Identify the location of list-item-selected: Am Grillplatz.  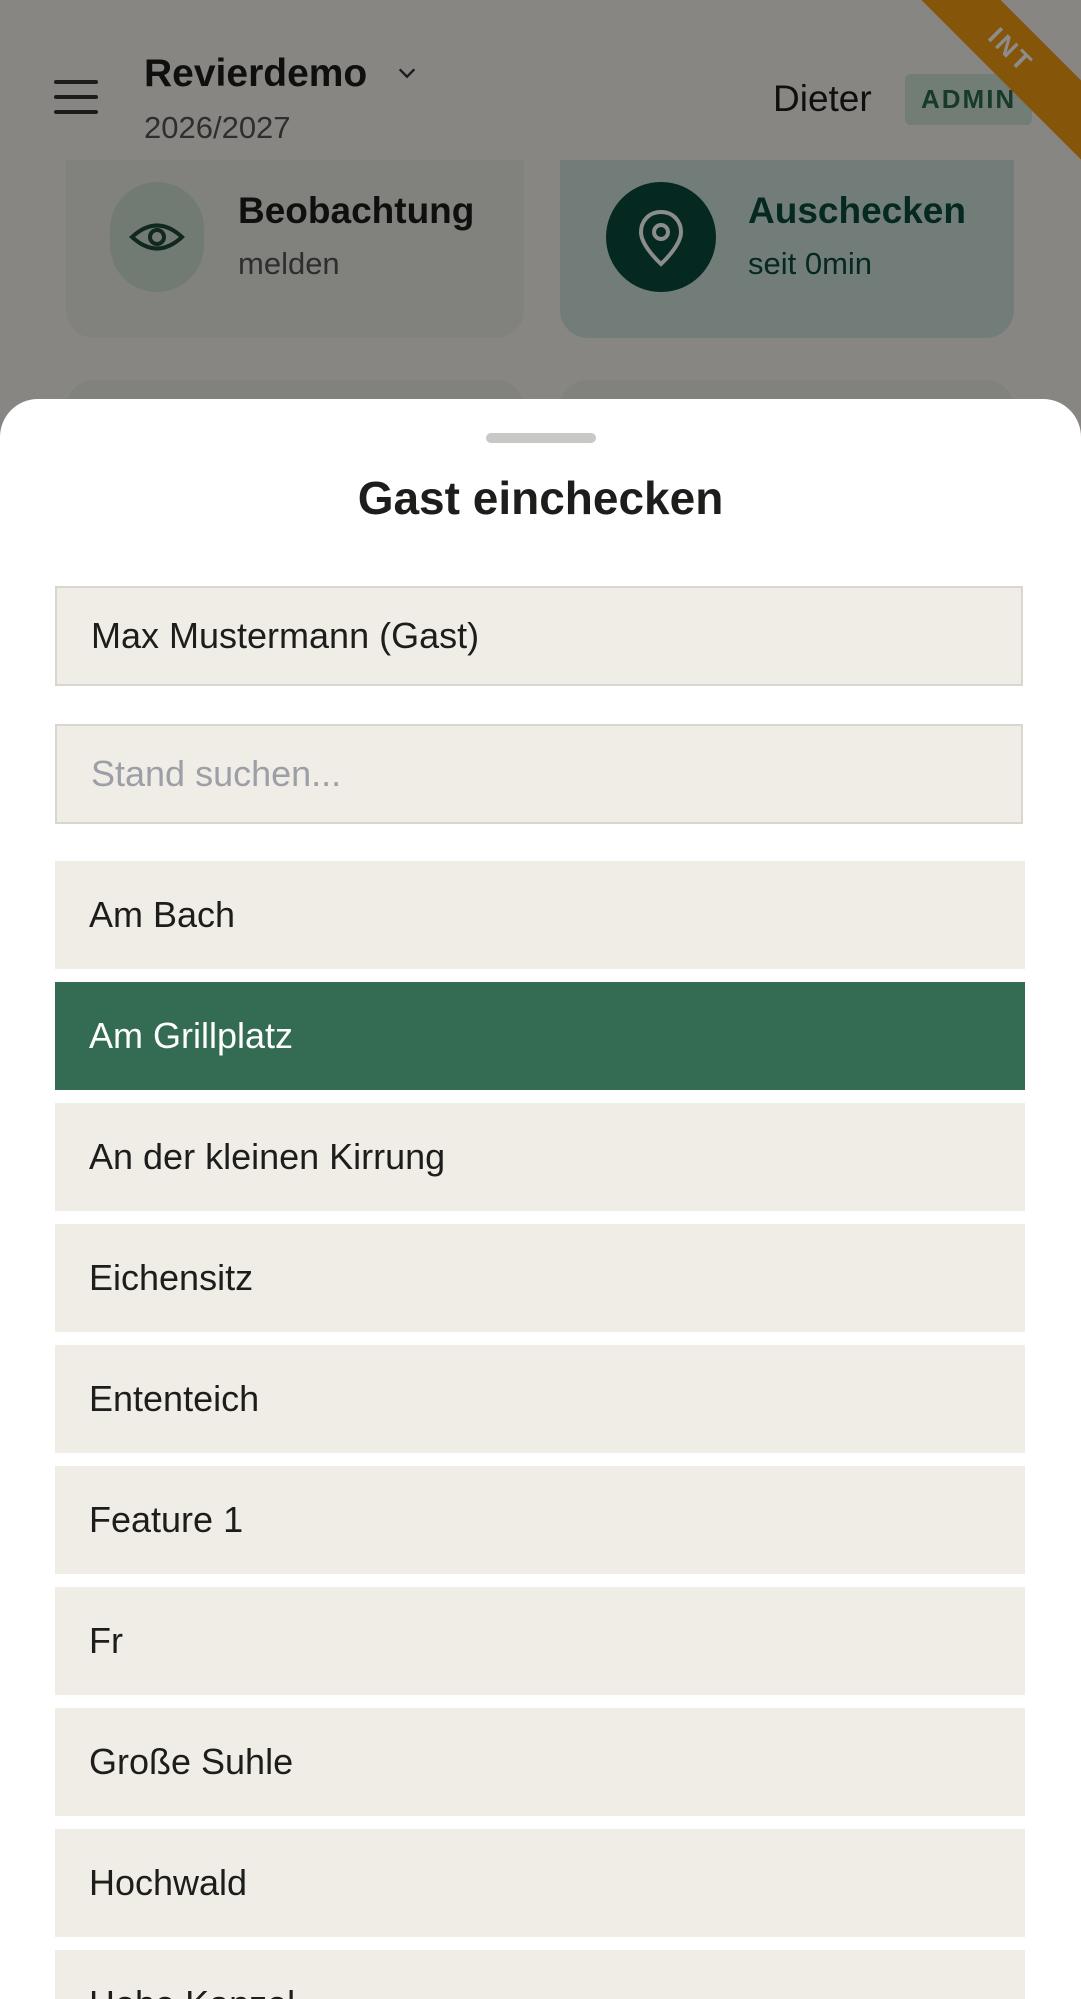
(540, 1036).